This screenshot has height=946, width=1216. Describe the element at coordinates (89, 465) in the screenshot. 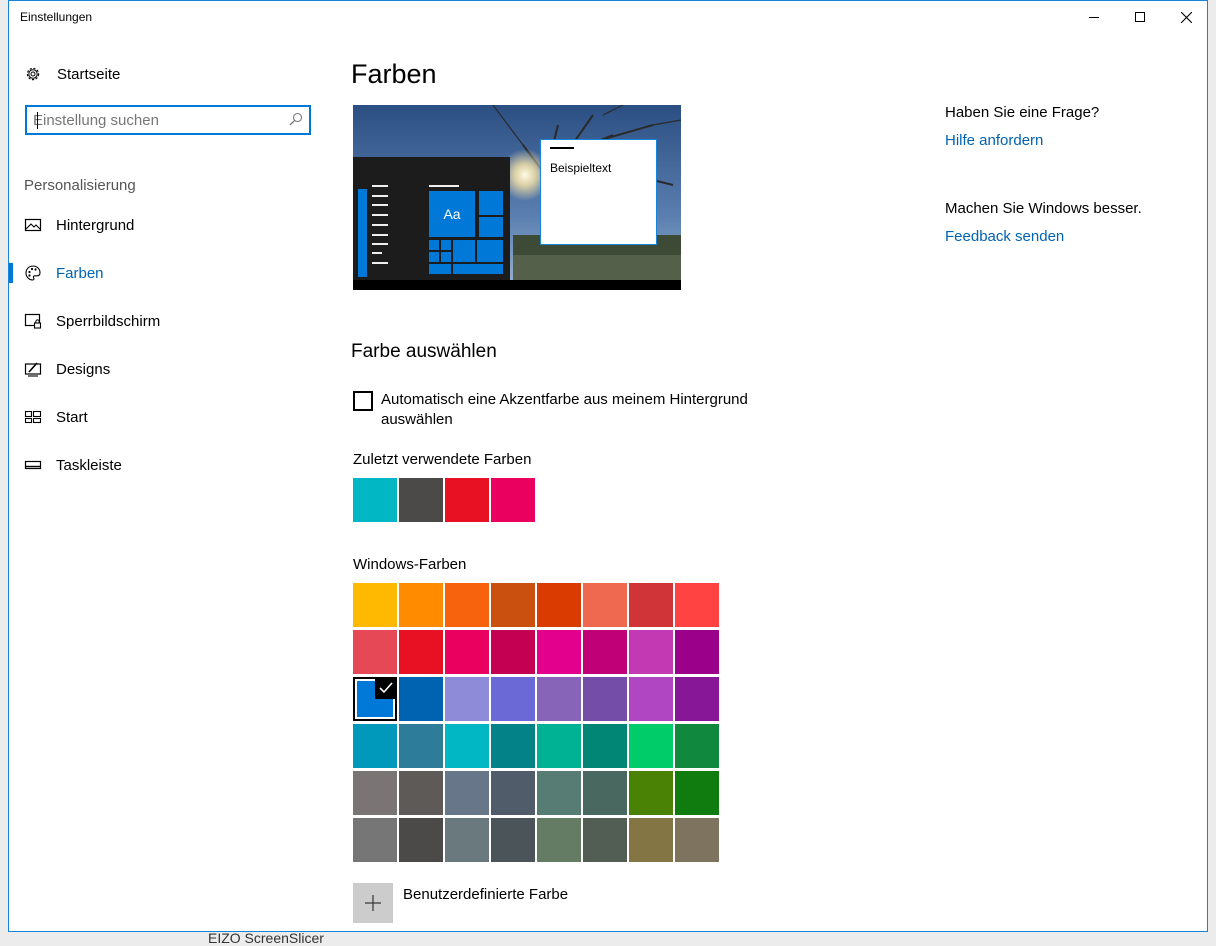

I see `sidebar-item-label: Taskleiste` at that location.